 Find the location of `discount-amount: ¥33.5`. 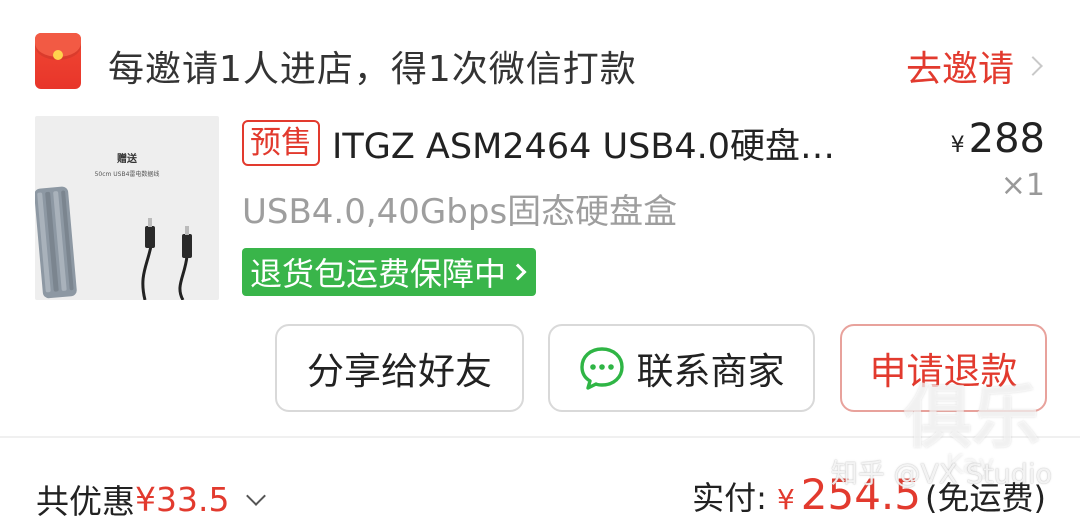

discount-amount: ¥33.5 is located at coordinates (182, 499).